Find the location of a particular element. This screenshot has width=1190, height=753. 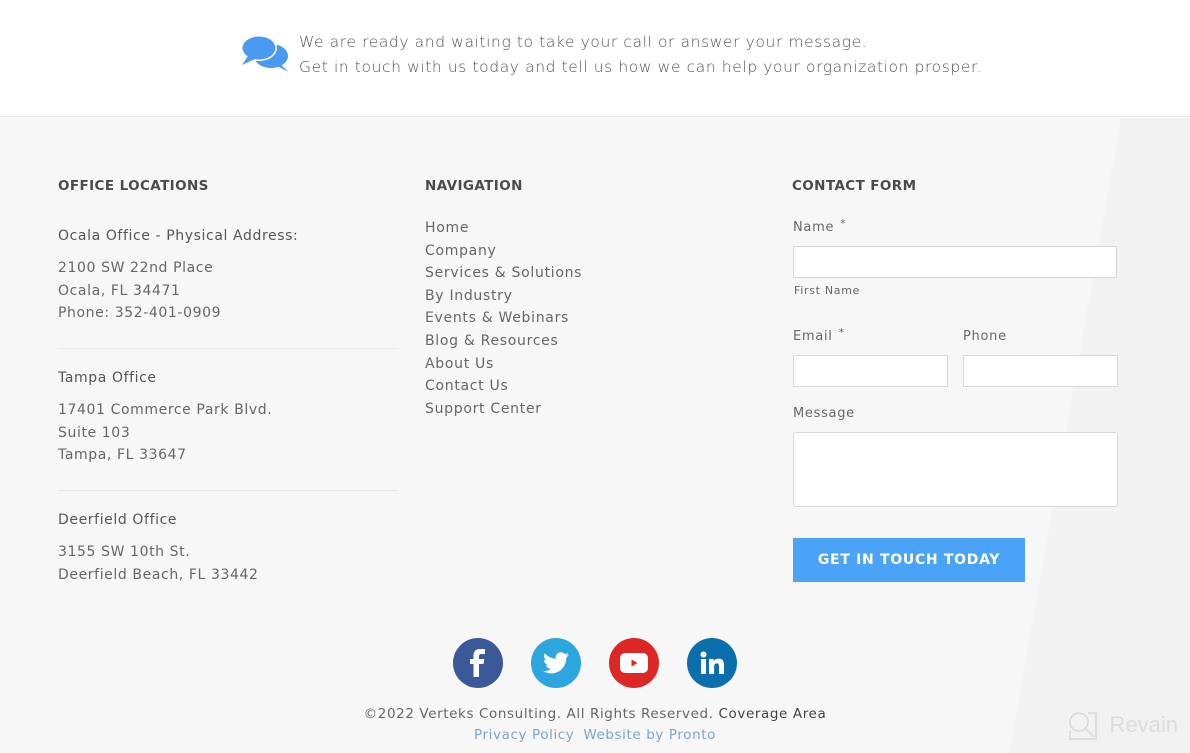

first-name-sublabel: First Name is located at coordinates (827, 290).